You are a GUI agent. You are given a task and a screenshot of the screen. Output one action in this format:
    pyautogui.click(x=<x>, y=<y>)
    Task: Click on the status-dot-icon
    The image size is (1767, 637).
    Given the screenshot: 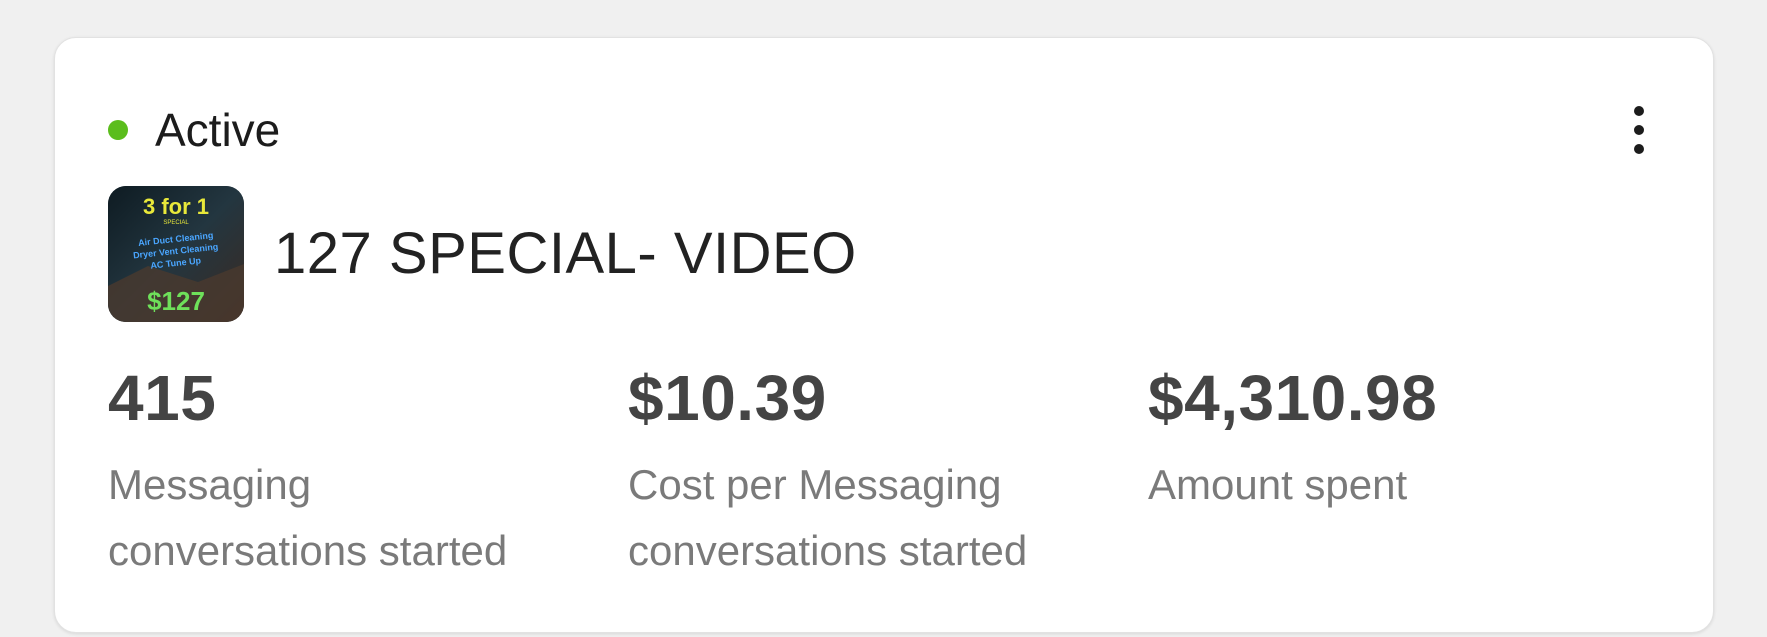 What is the action you would take?
    pyautogui.click(x=118, y=130)
    